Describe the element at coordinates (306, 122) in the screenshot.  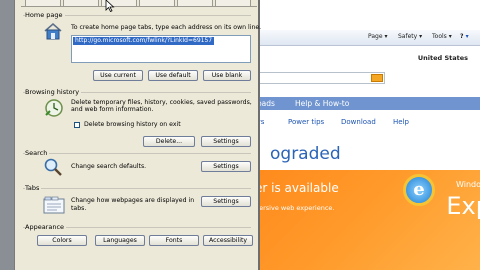
I see `sub-link-power-tips: Power tips` at that location.